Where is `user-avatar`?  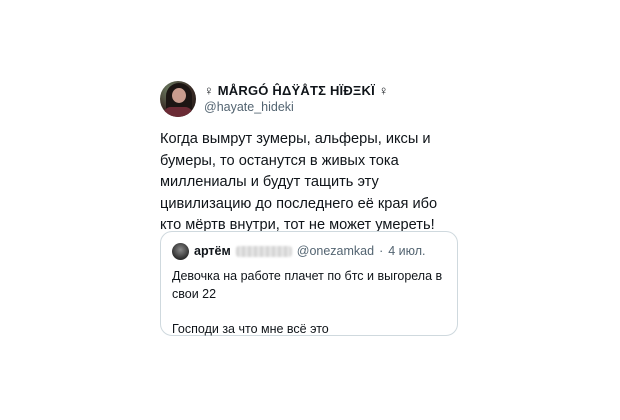
user-avatar is located at coordinates (178, 99).